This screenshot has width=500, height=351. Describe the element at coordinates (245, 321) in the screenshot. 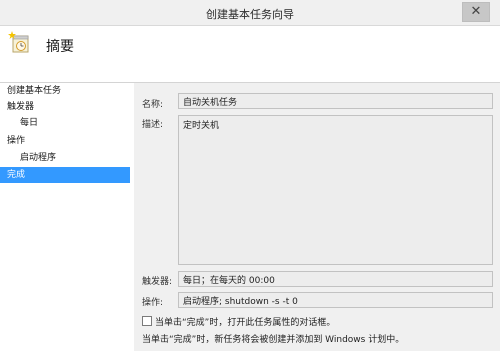

I see `open-properties-checkbox-label: 当单击“完成”时，打开此任务属性的对话框。` at that location.